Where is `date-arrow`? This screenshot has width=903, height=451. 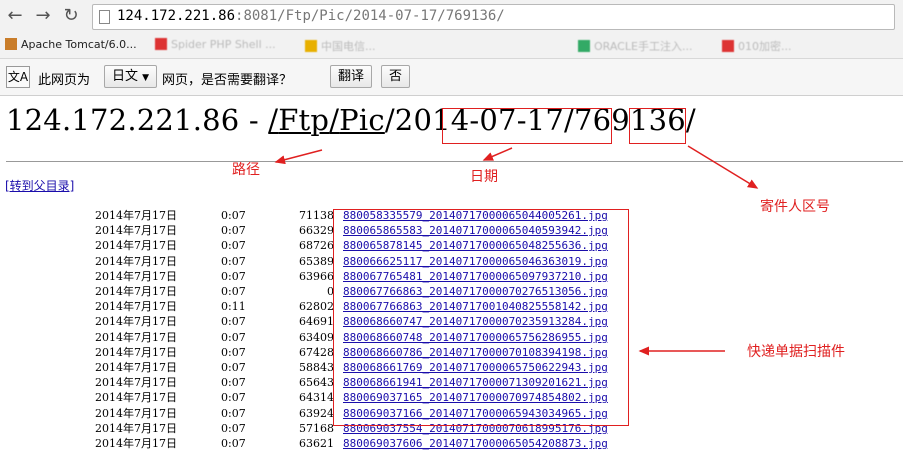 date-arrow is located at coordinates (497, 154).